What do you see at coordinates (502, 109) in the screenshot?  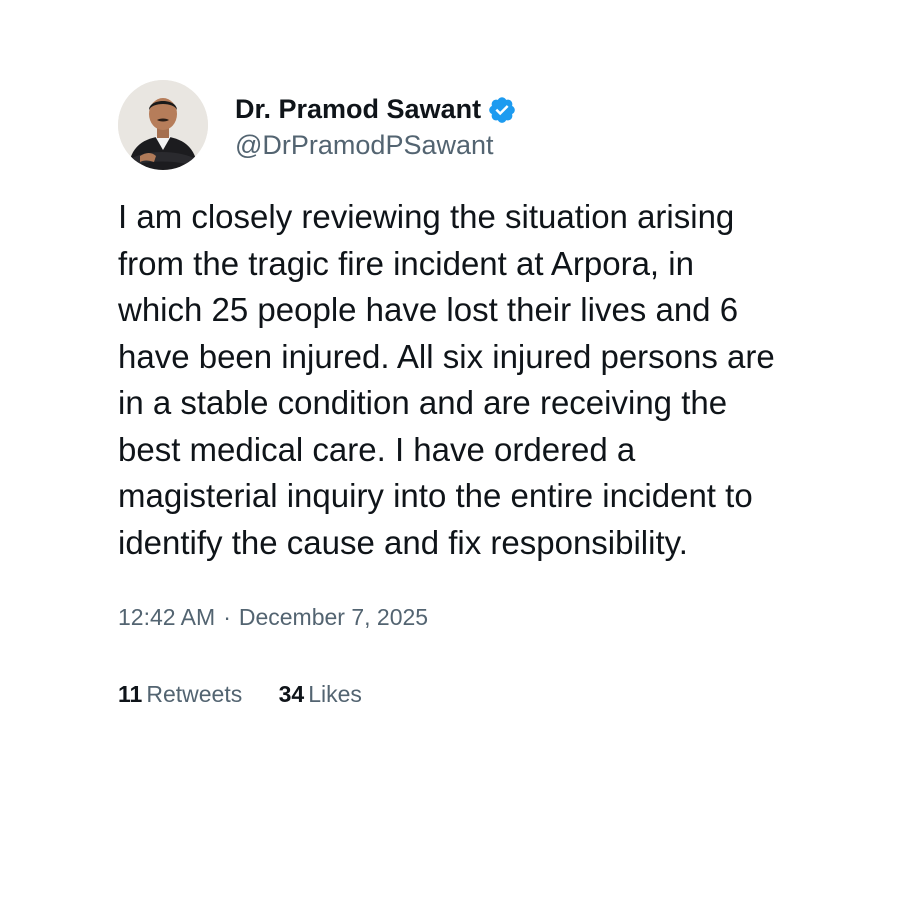 I see `verified-badge-icon` at bounding box center [502, 109].